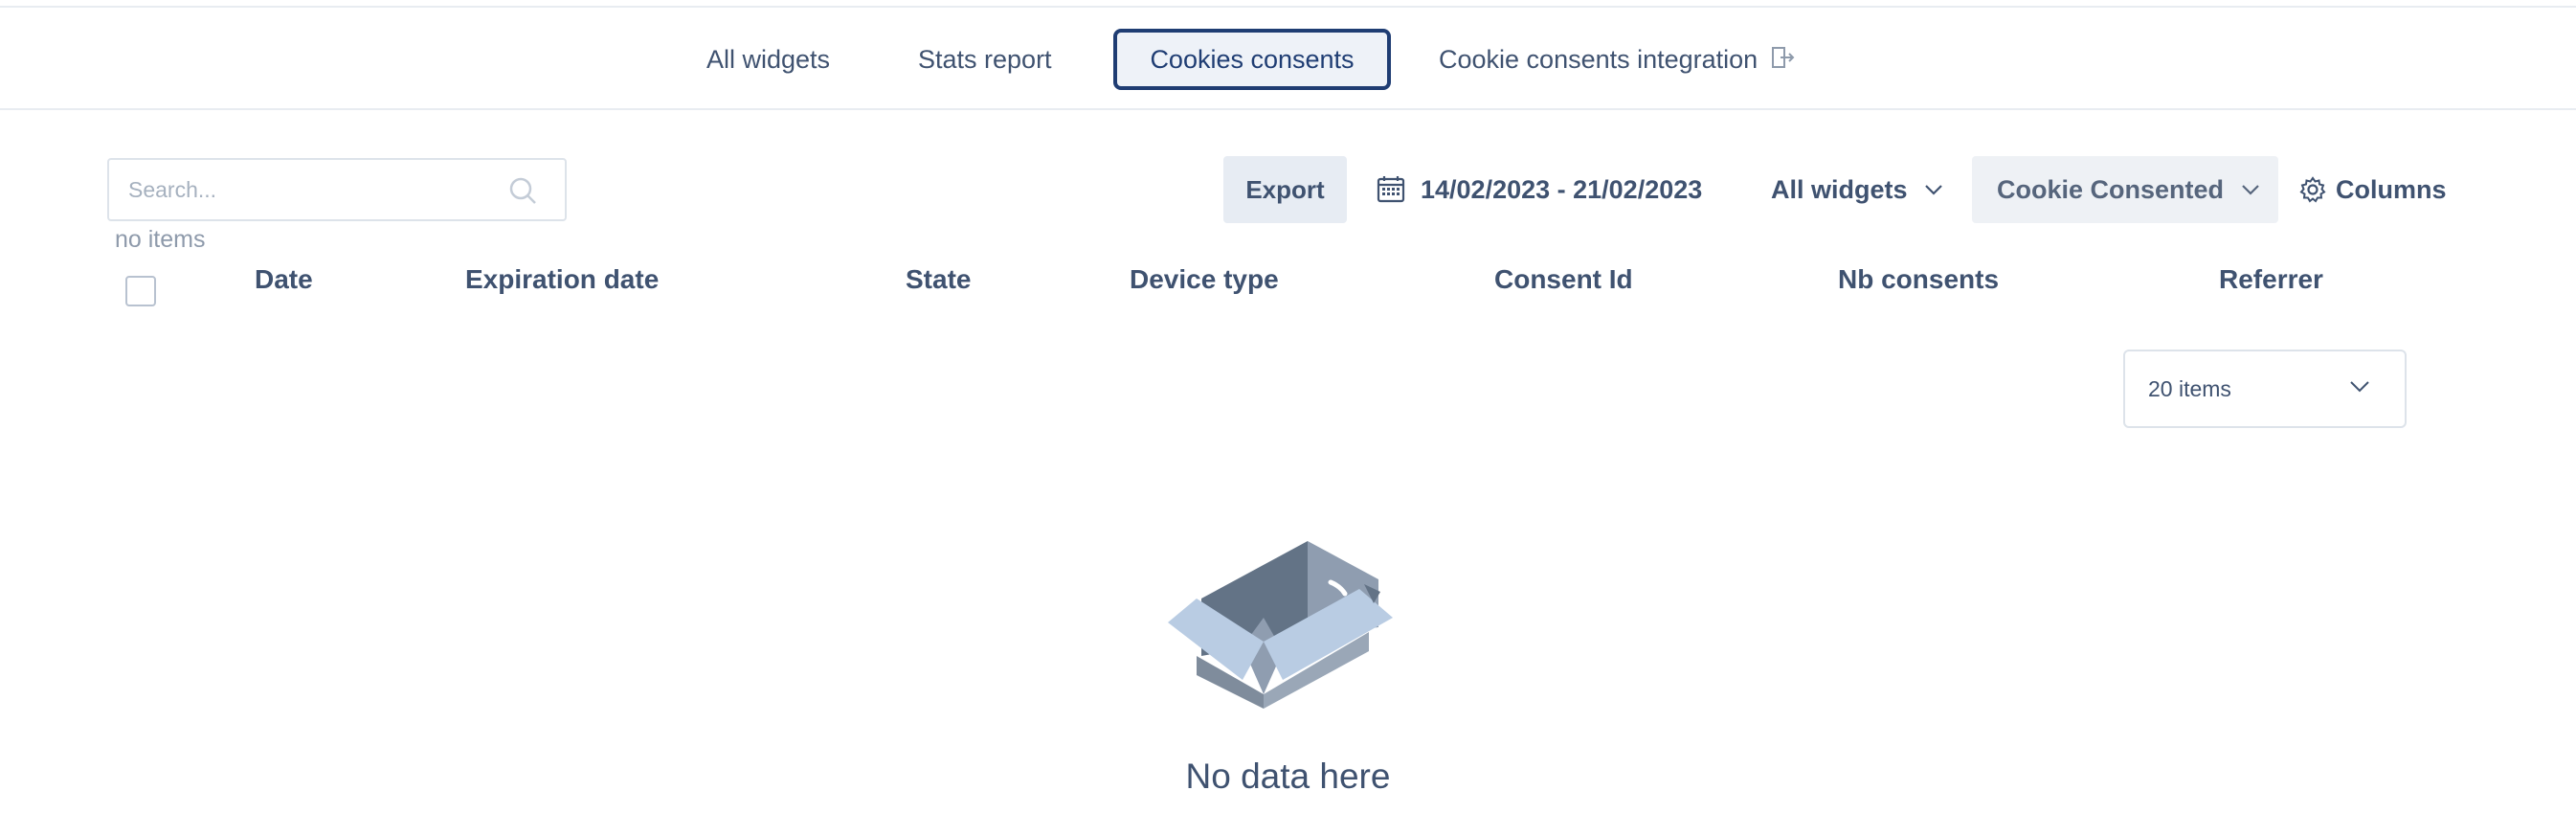 The height and width of the screenshot is (836, 2576). Describe the element at coordinates (2111, 189) in the screenshot. I see `state-filter-label: Cookie Consented` at that location.